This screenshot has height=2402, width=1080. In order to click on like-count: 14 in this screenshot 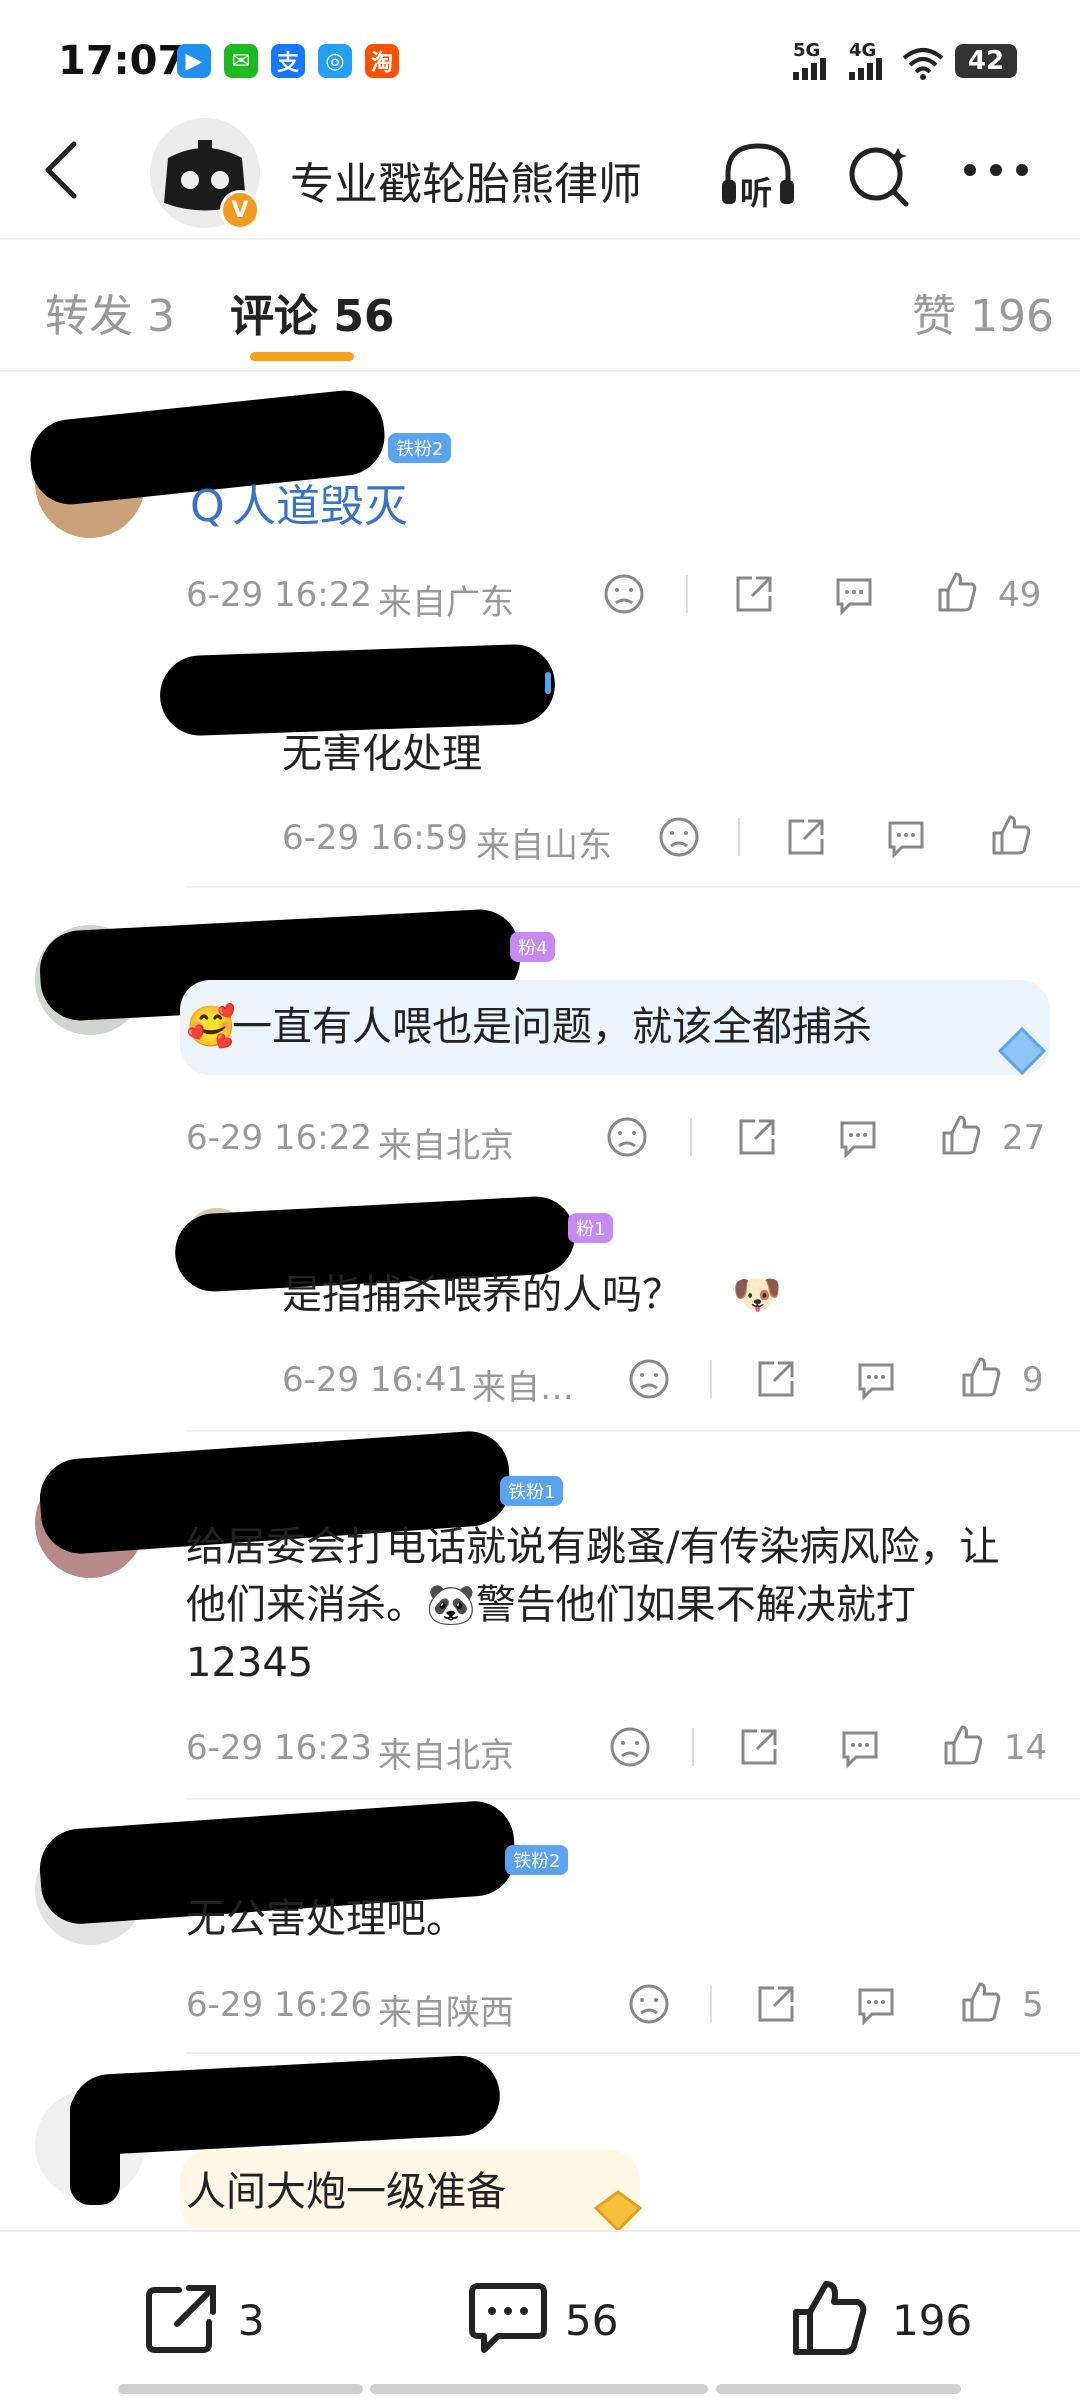, I will do `click(1026, 1748)`.